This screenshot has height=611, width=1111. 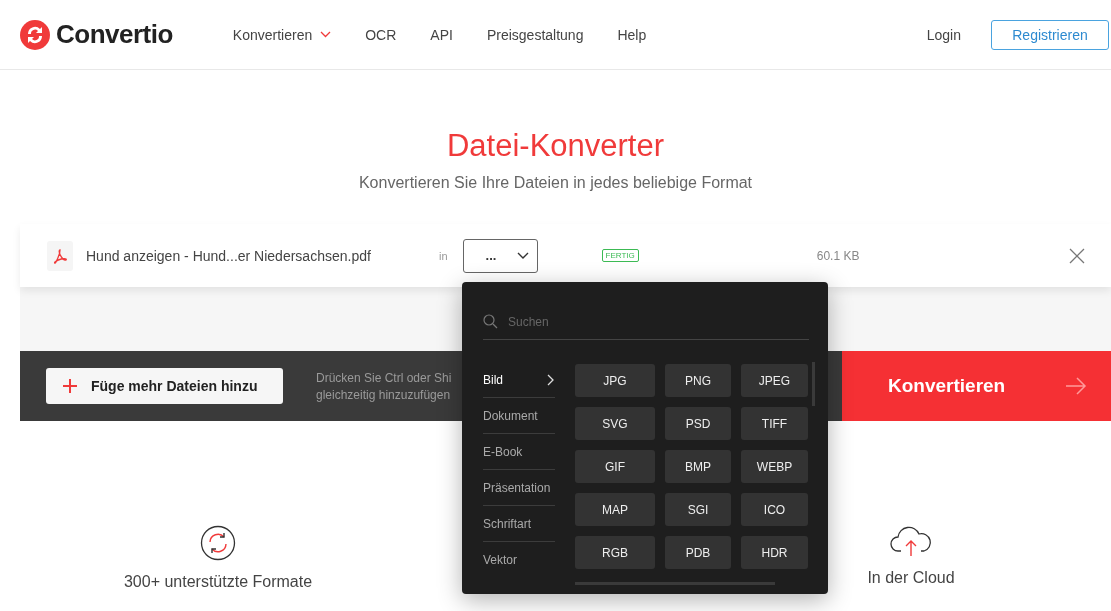 What do you see at coordinates (615, 423) in the screenshot?
I see `format-option: SVG` at bounding box center [615, 423].